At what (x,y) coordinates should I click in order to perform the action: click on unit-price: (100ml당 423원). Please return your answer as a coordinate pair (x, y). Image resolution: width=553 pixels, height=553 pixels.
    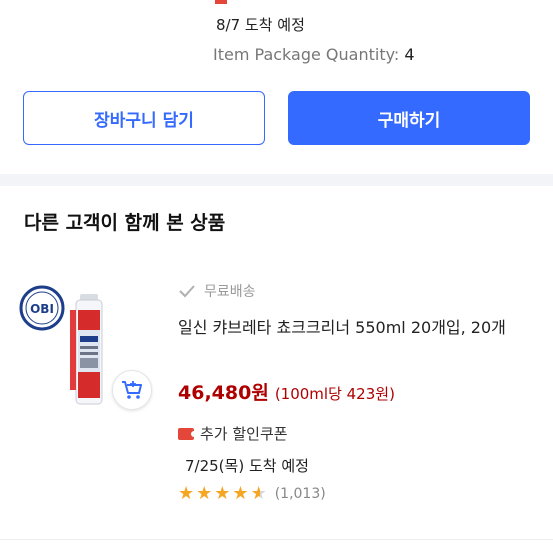
    Looking at the image, I should click on (334, 394).